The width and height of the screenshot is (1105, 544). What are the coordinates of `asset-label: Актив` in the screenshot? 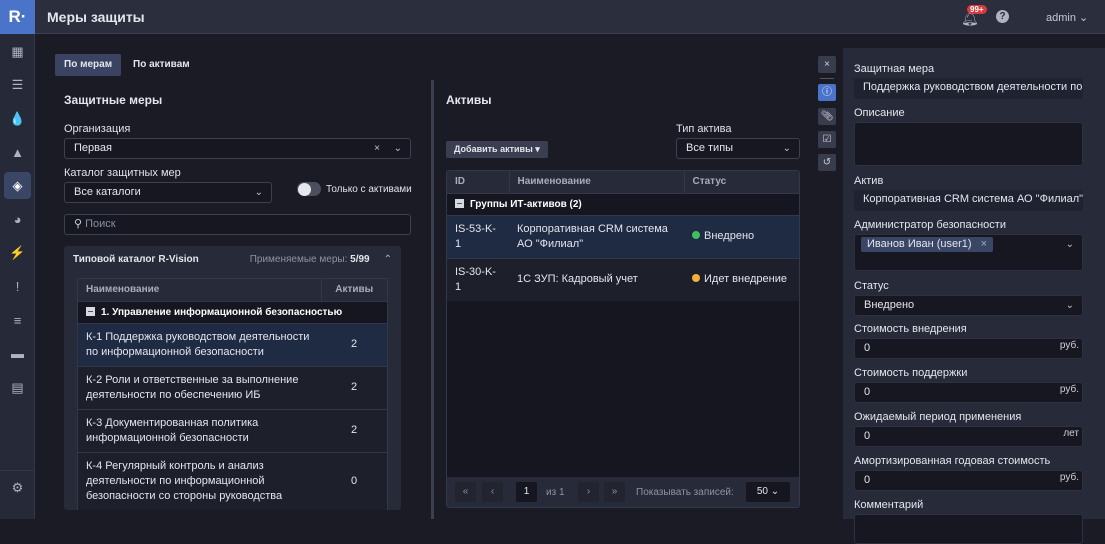 It's located at (869, 181).